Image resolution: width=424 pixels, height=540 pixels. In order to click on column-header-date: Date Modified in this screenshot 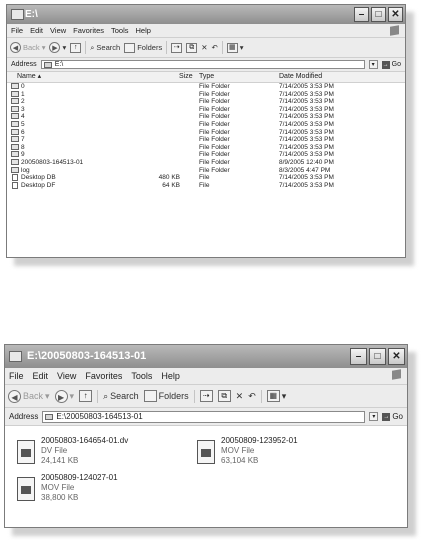, I will do `click(300, 77)`.